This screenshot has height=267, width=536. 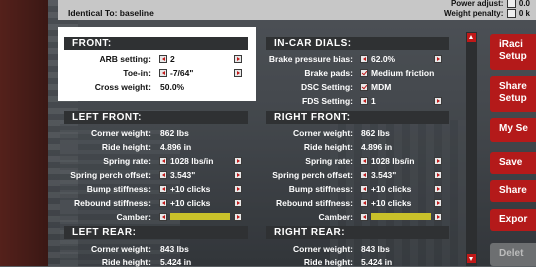 What do you see at coordinates (238, 175) in the screenshot?
I see `lf-spring-perch-increase-icon` at bounding box center [238, 175].